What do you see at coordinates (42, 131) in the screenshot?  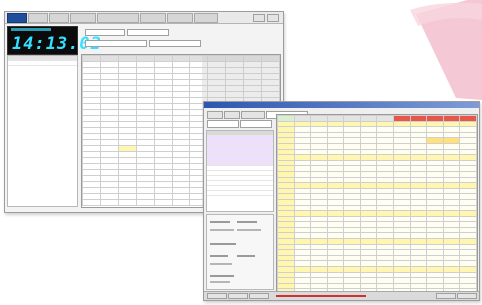 I see `employee-list-panel` at bounding box center [42, 131].